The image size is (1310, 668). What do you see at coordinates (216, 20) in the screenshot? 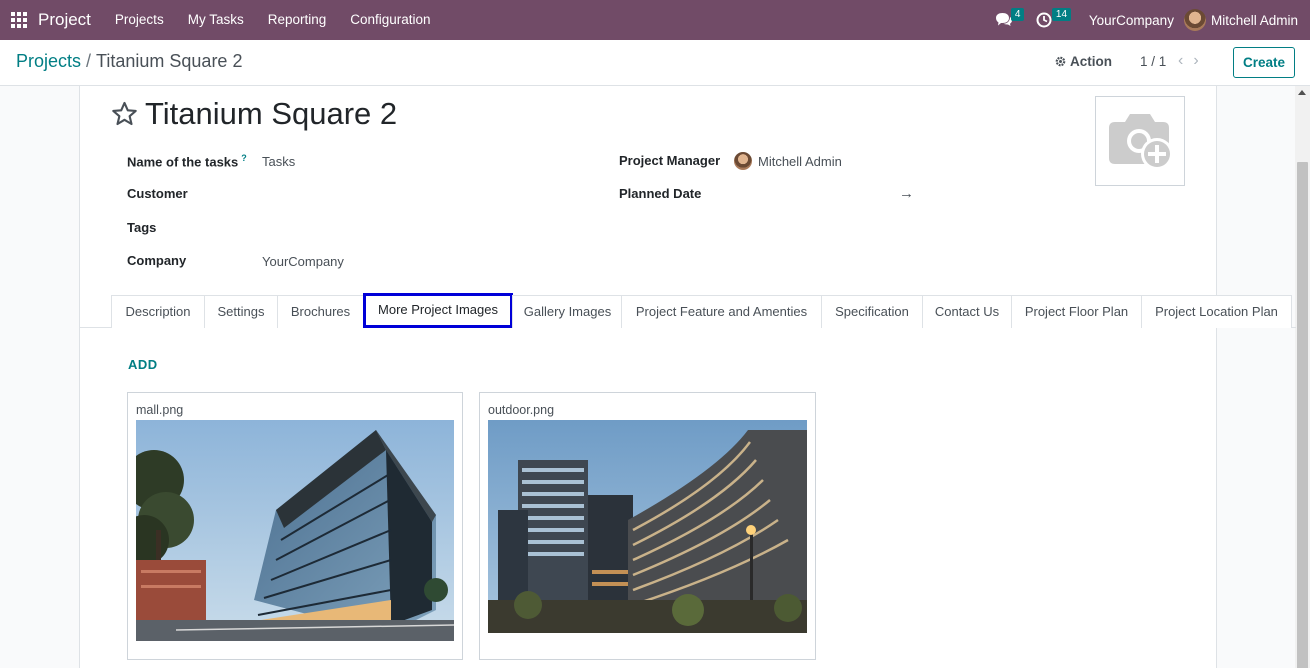
I see `menu-my-tasks: My Tasks` at bounding box center [216, 20].